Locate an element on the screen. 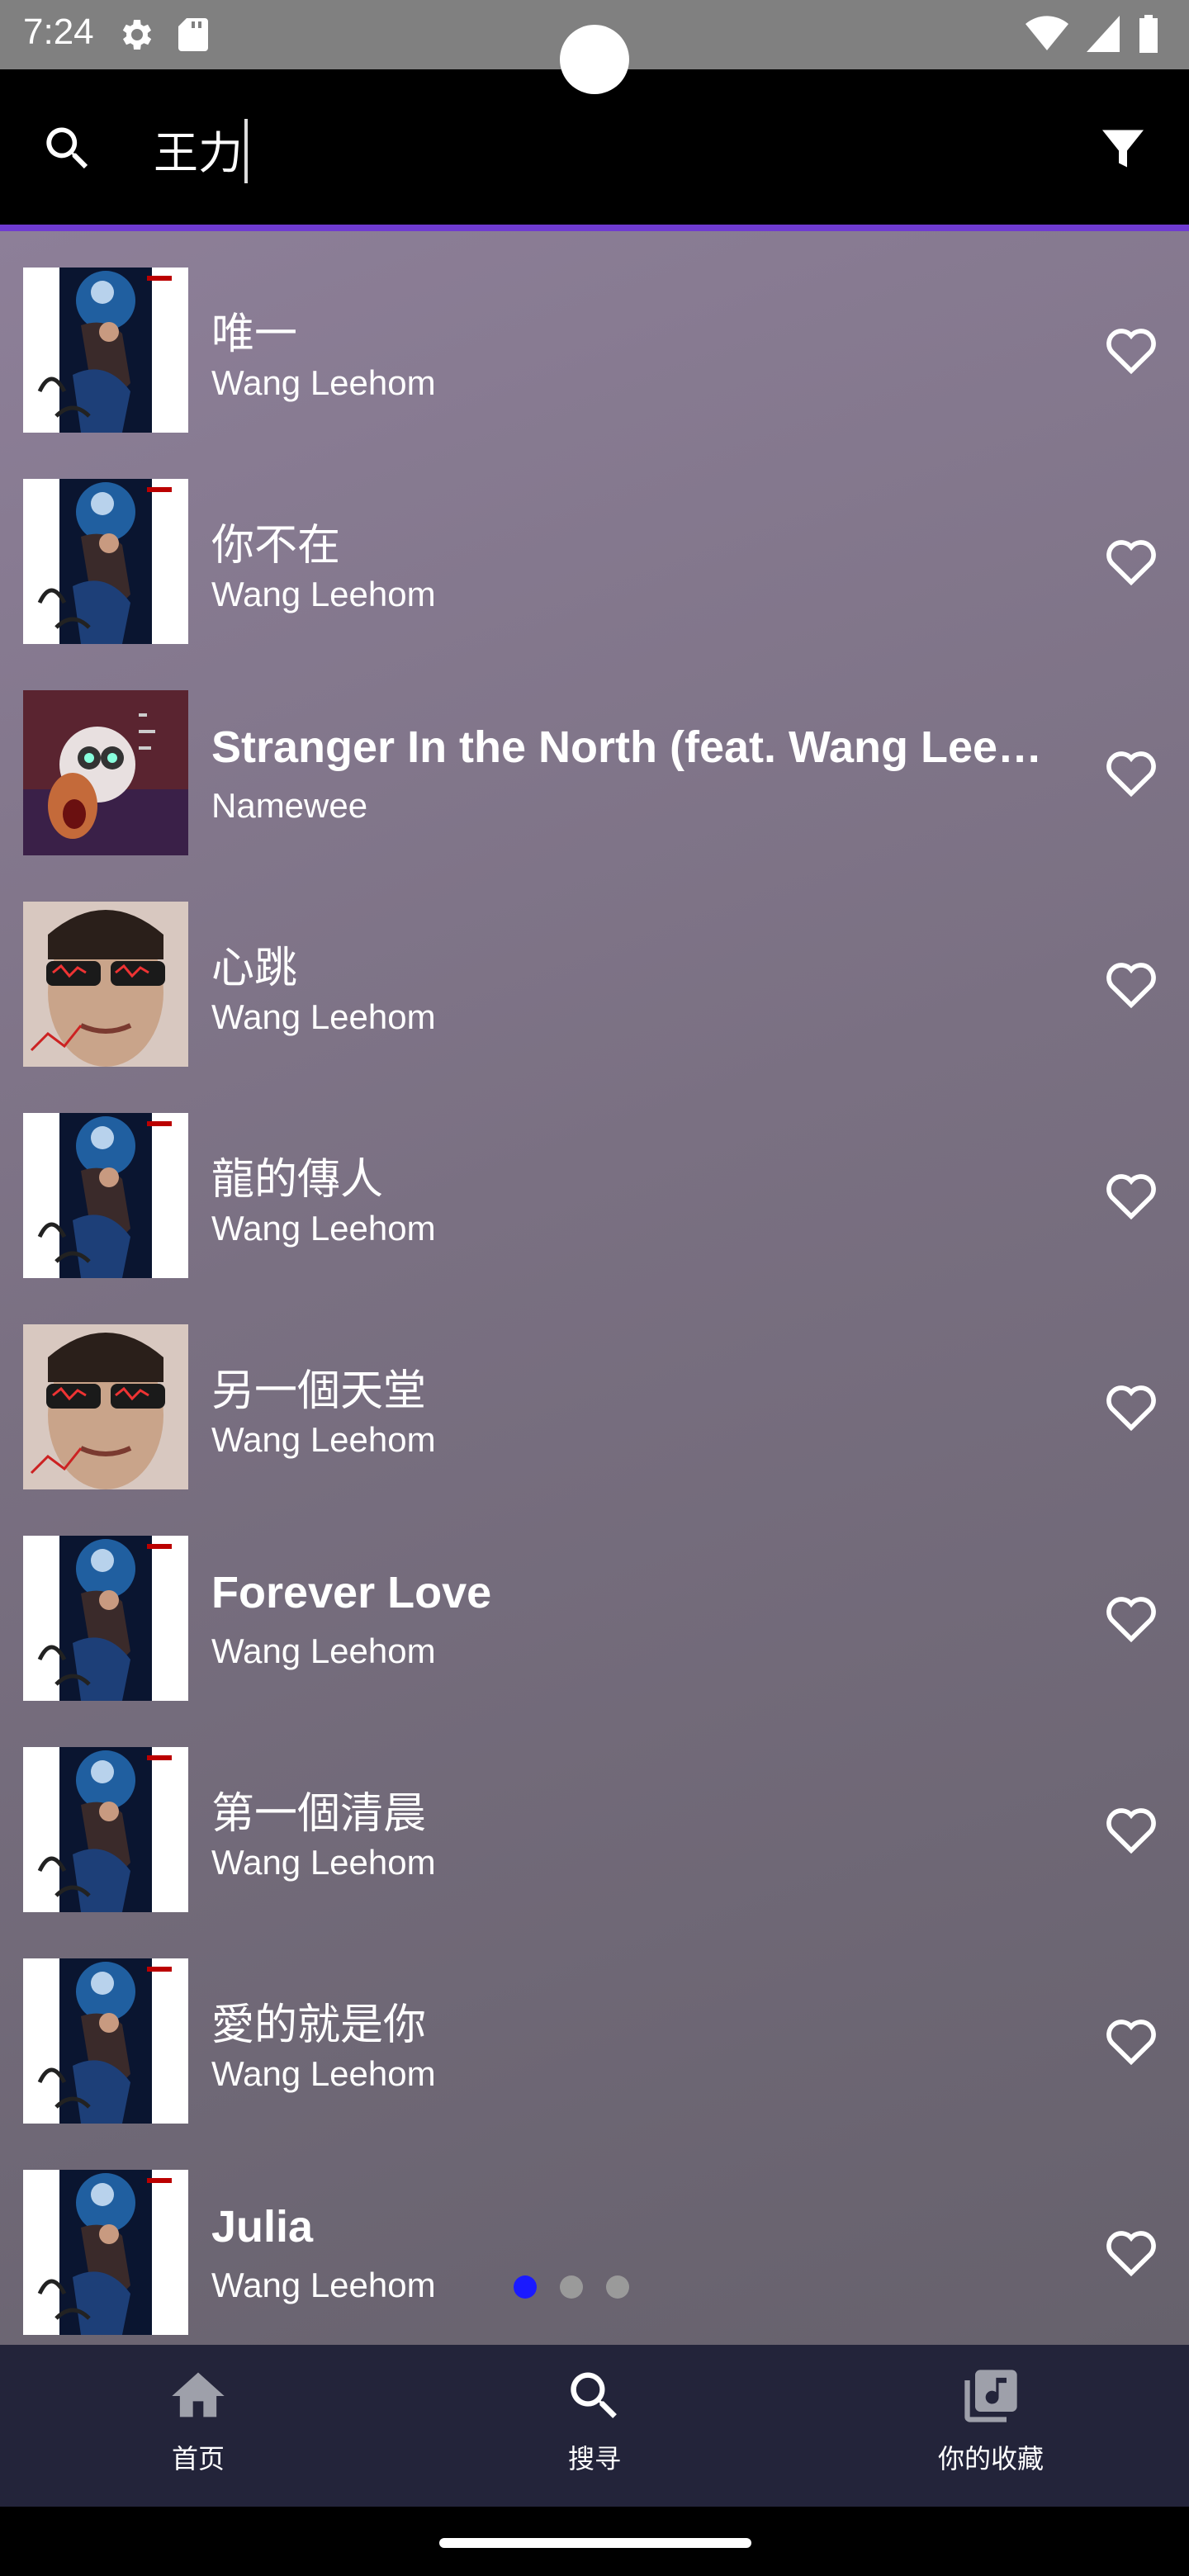 This screenshot has height=2576, width=1189. nav-label-home: 首页 is located at coordinates (198, 2458).